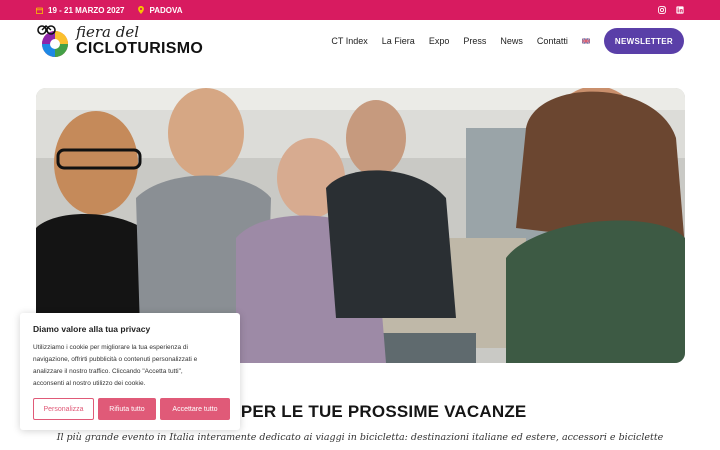  What do you see at coordinates (127, 409) in the screenshot?
I see `reject-all-button: Rifiuta tutto` at bounding box center [127, 409].